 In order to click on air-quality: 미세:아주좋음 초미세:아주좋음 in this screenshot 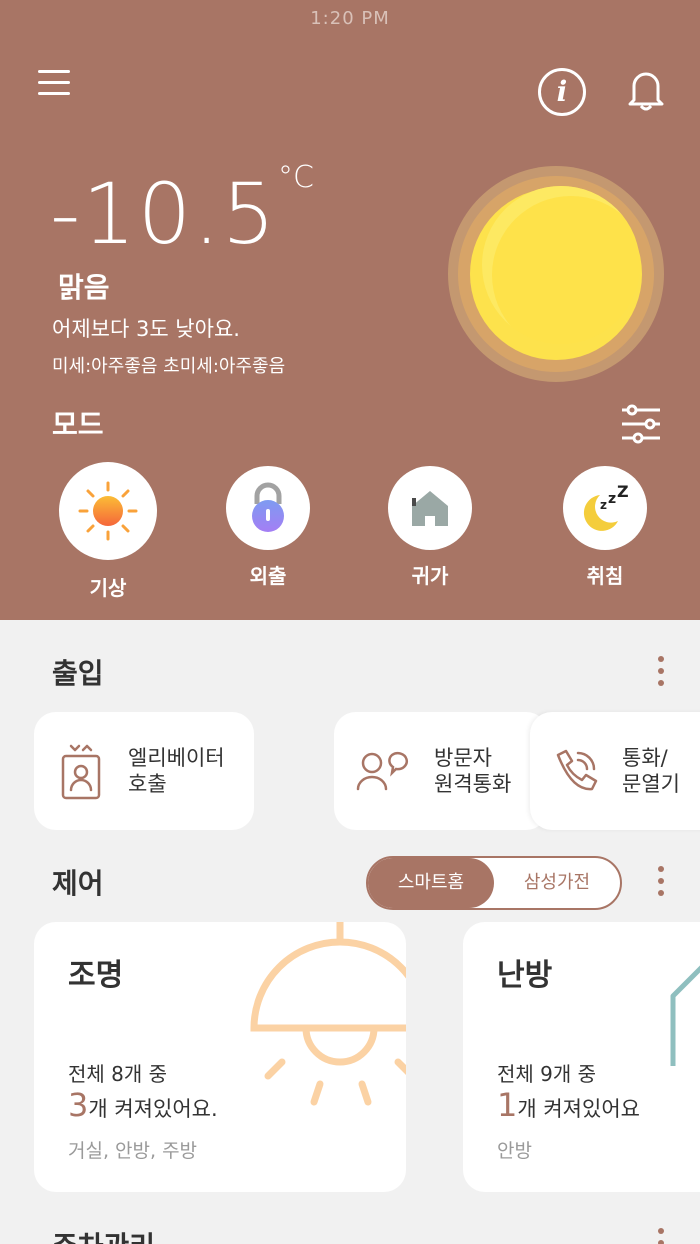, I will do `click(169, 366)`.